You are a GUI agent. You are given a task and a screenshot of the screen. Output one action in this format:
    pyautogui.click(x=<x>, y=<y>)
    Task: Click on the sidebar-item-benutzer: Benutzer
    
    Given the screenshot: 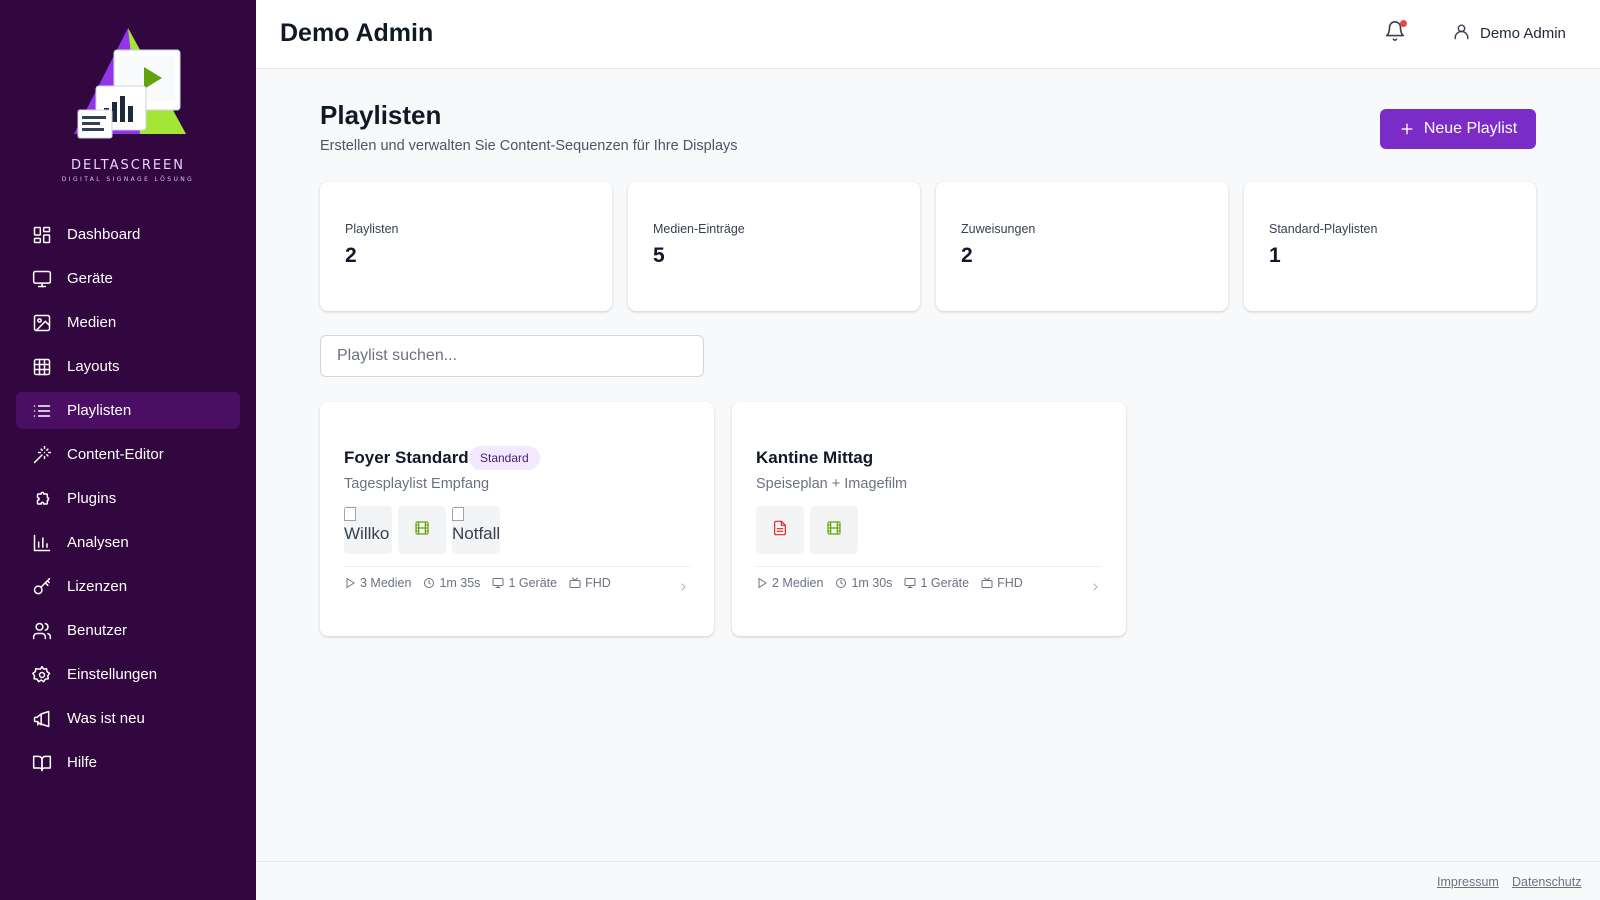 What is the action you would take?
    pyautogui.click(x=128, y=630)
    